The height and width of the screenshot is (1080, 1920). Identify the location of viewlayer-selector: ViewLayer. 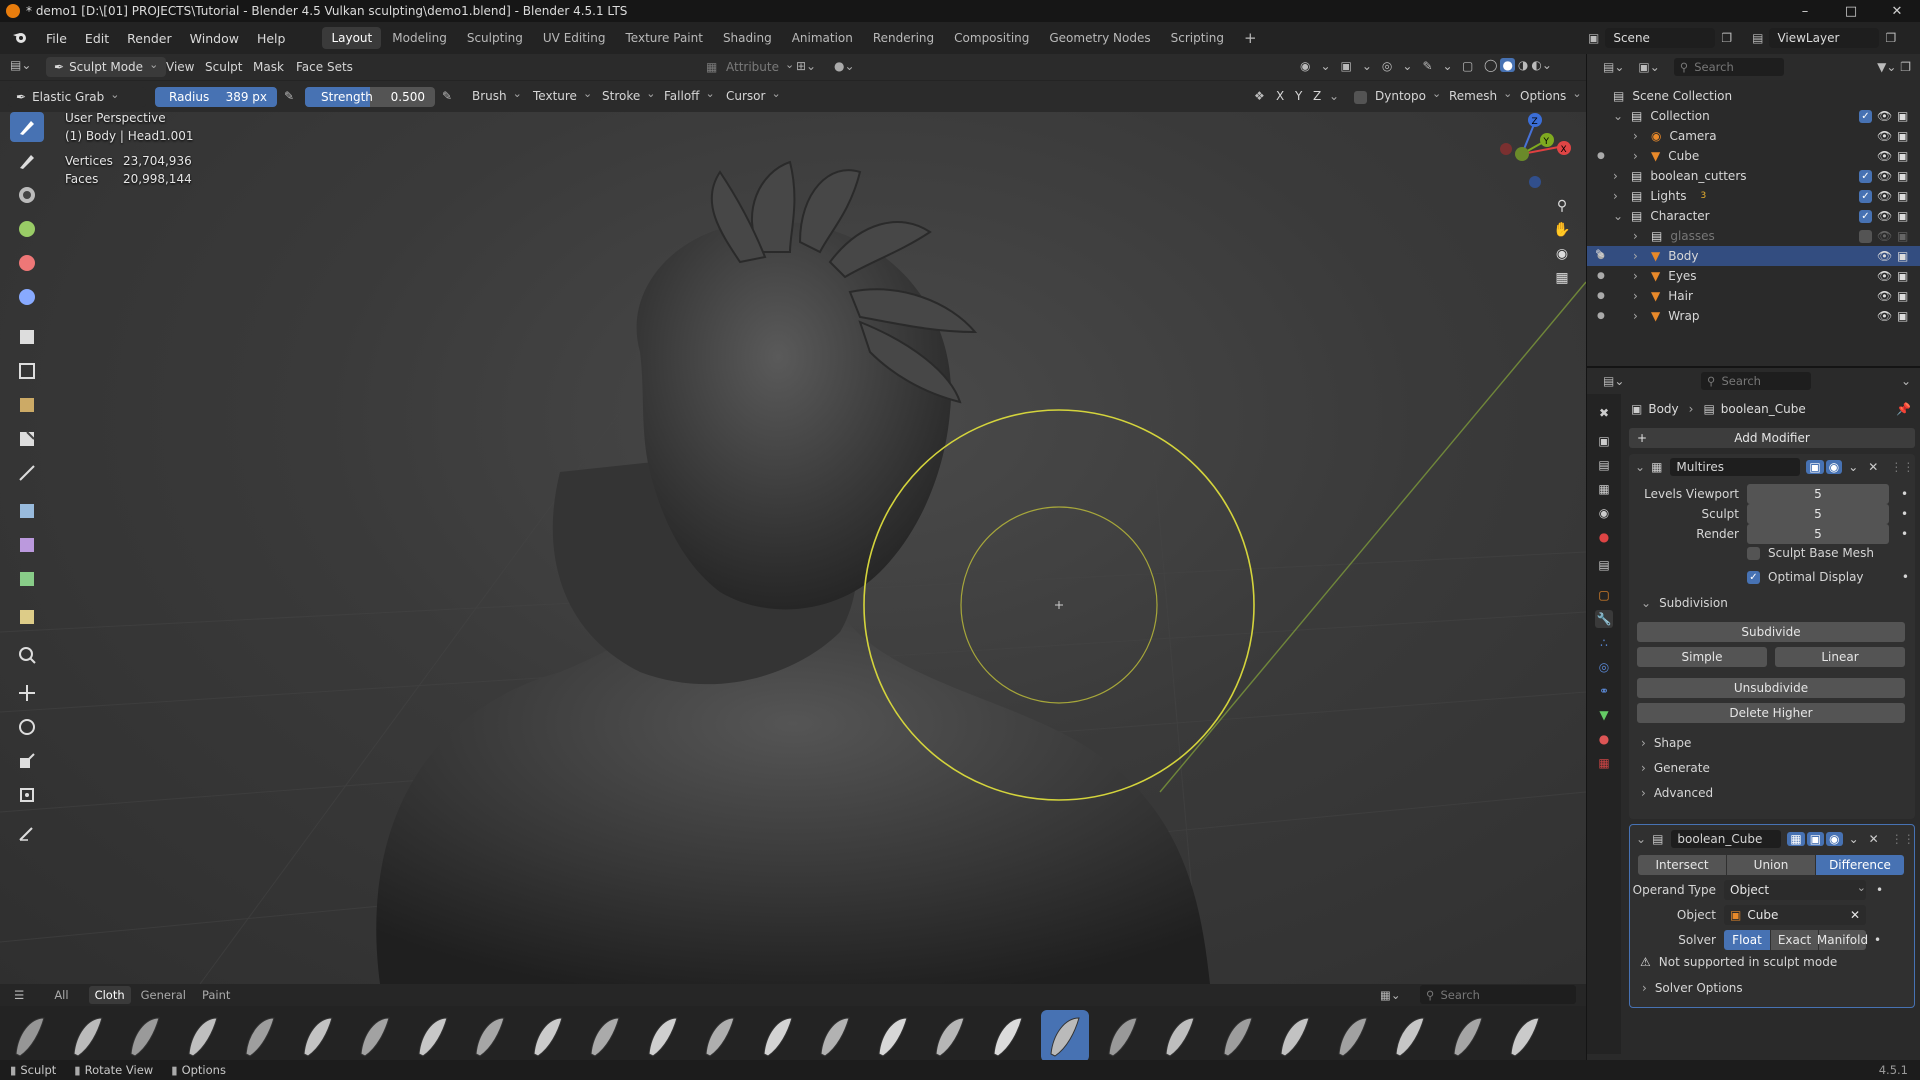
(1824, 38).